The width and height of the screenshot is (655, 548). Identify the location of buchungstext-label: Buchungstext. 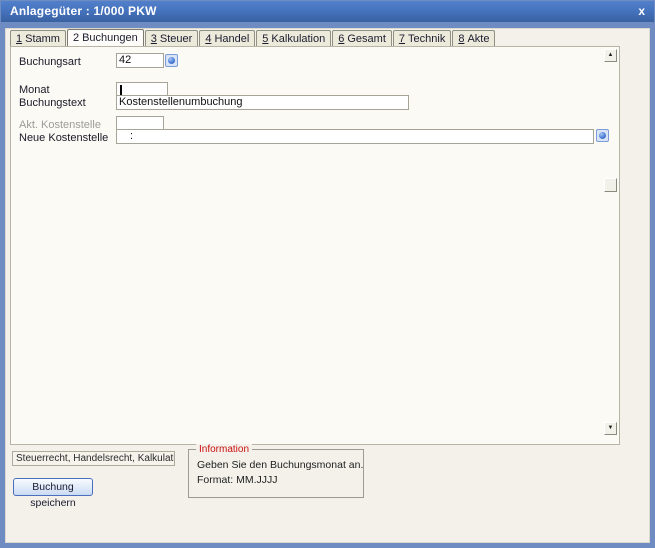
(52, 103).